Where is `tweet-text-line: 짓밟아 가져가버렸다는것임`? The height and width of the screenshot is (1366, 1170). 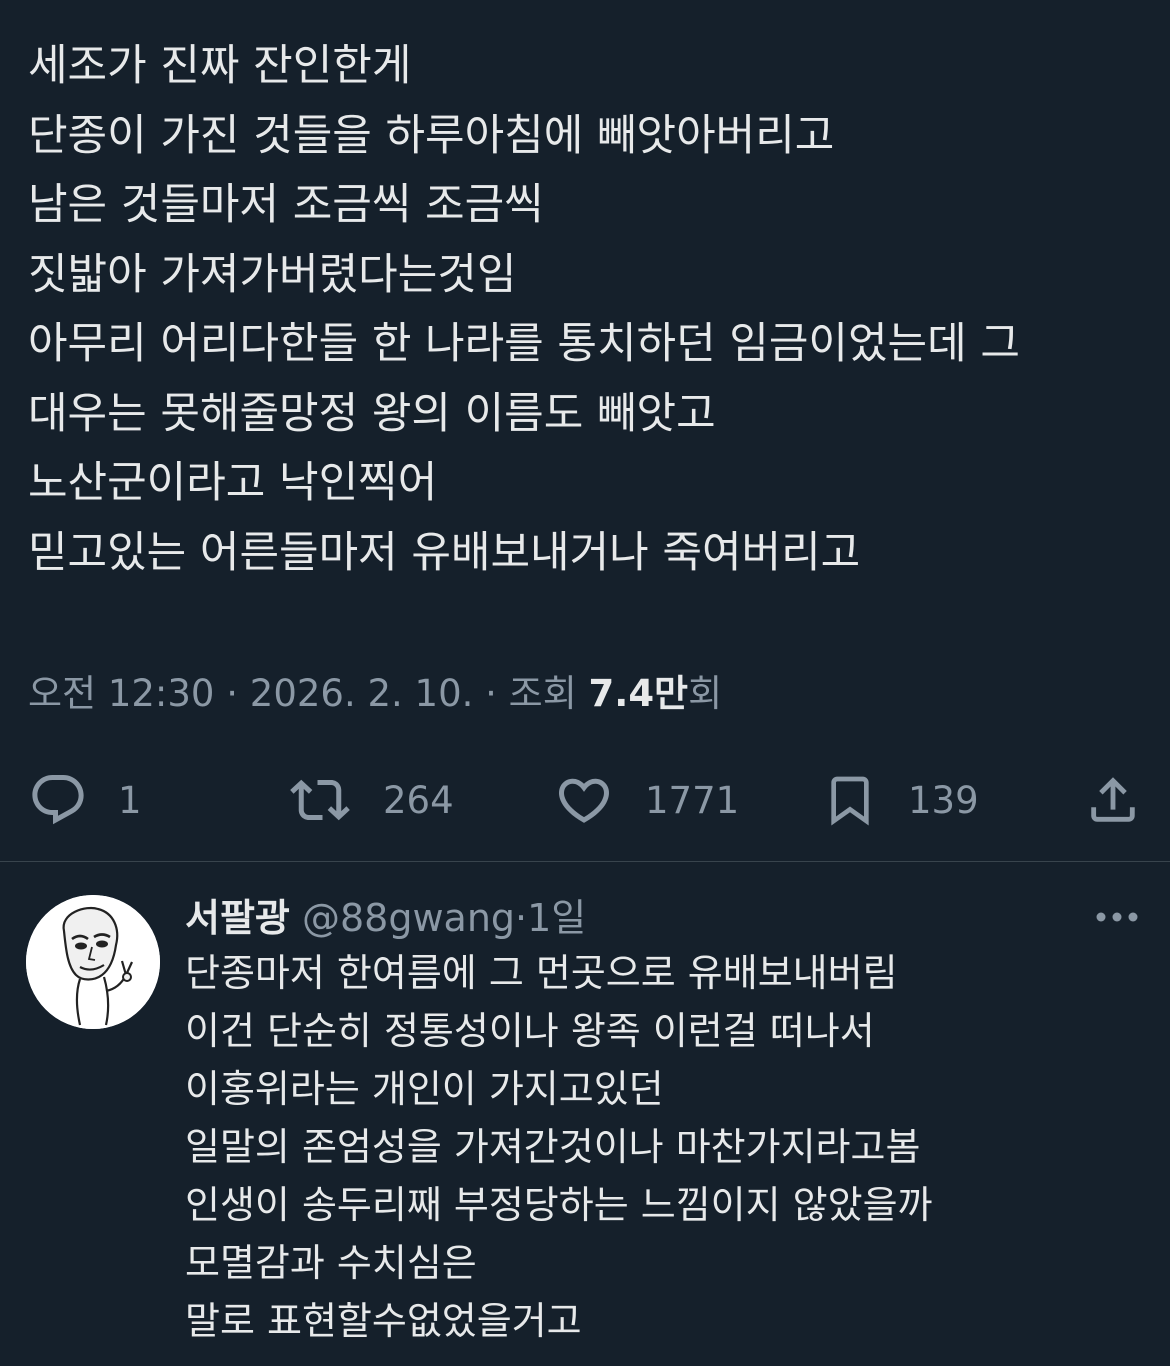
tweet-text-line: 짓밟아 가져가버렸다는것임 is located at coordinates (272, 274).